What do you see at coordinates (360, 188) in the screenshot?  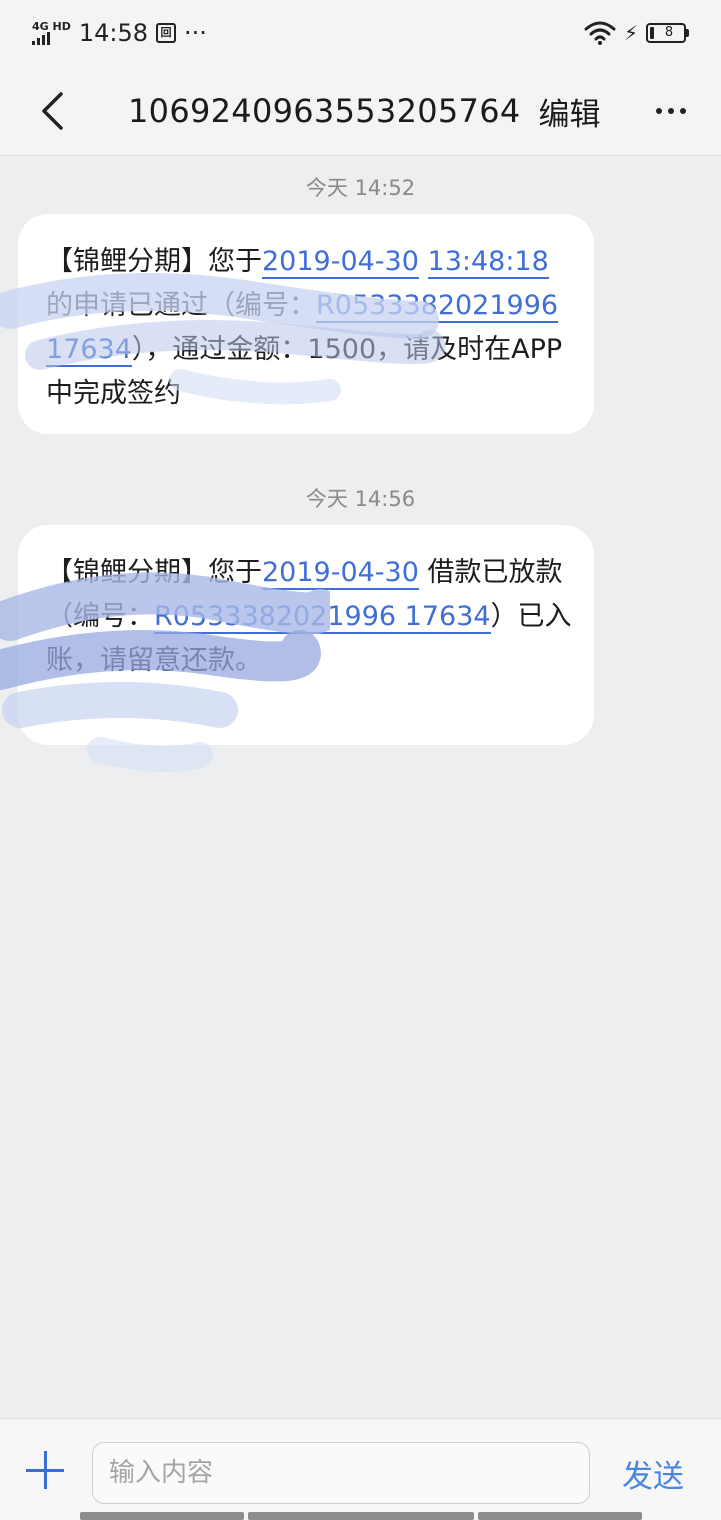 I see `message-timestamp: 今天 14:52` at bounding box center [360, 188].